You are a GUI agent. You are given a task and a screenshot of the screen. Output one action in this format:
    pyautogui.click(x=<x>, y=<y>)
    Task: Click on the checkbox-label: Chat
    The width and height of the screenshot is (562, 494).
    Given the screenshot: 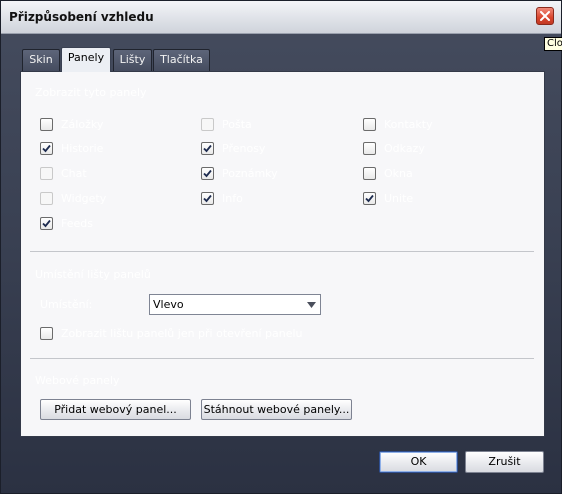 What is the action you would take?
    pyautogui.click(x=74, y=173)
    